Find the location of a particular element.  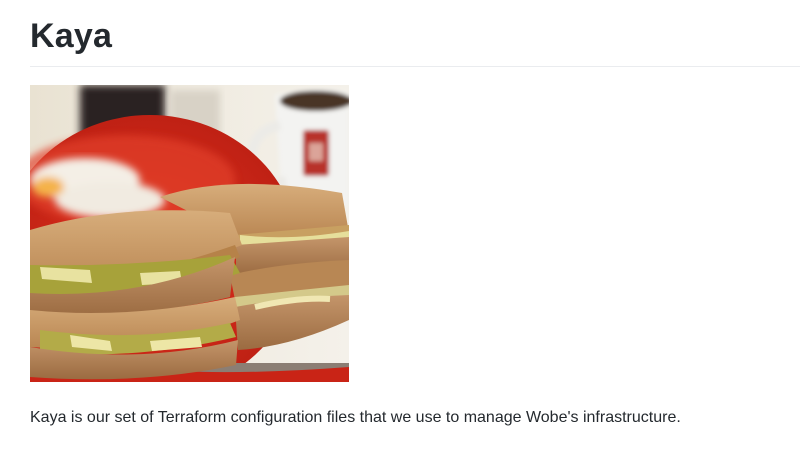

page-title: Kaya is located at coordinates (71, 36).